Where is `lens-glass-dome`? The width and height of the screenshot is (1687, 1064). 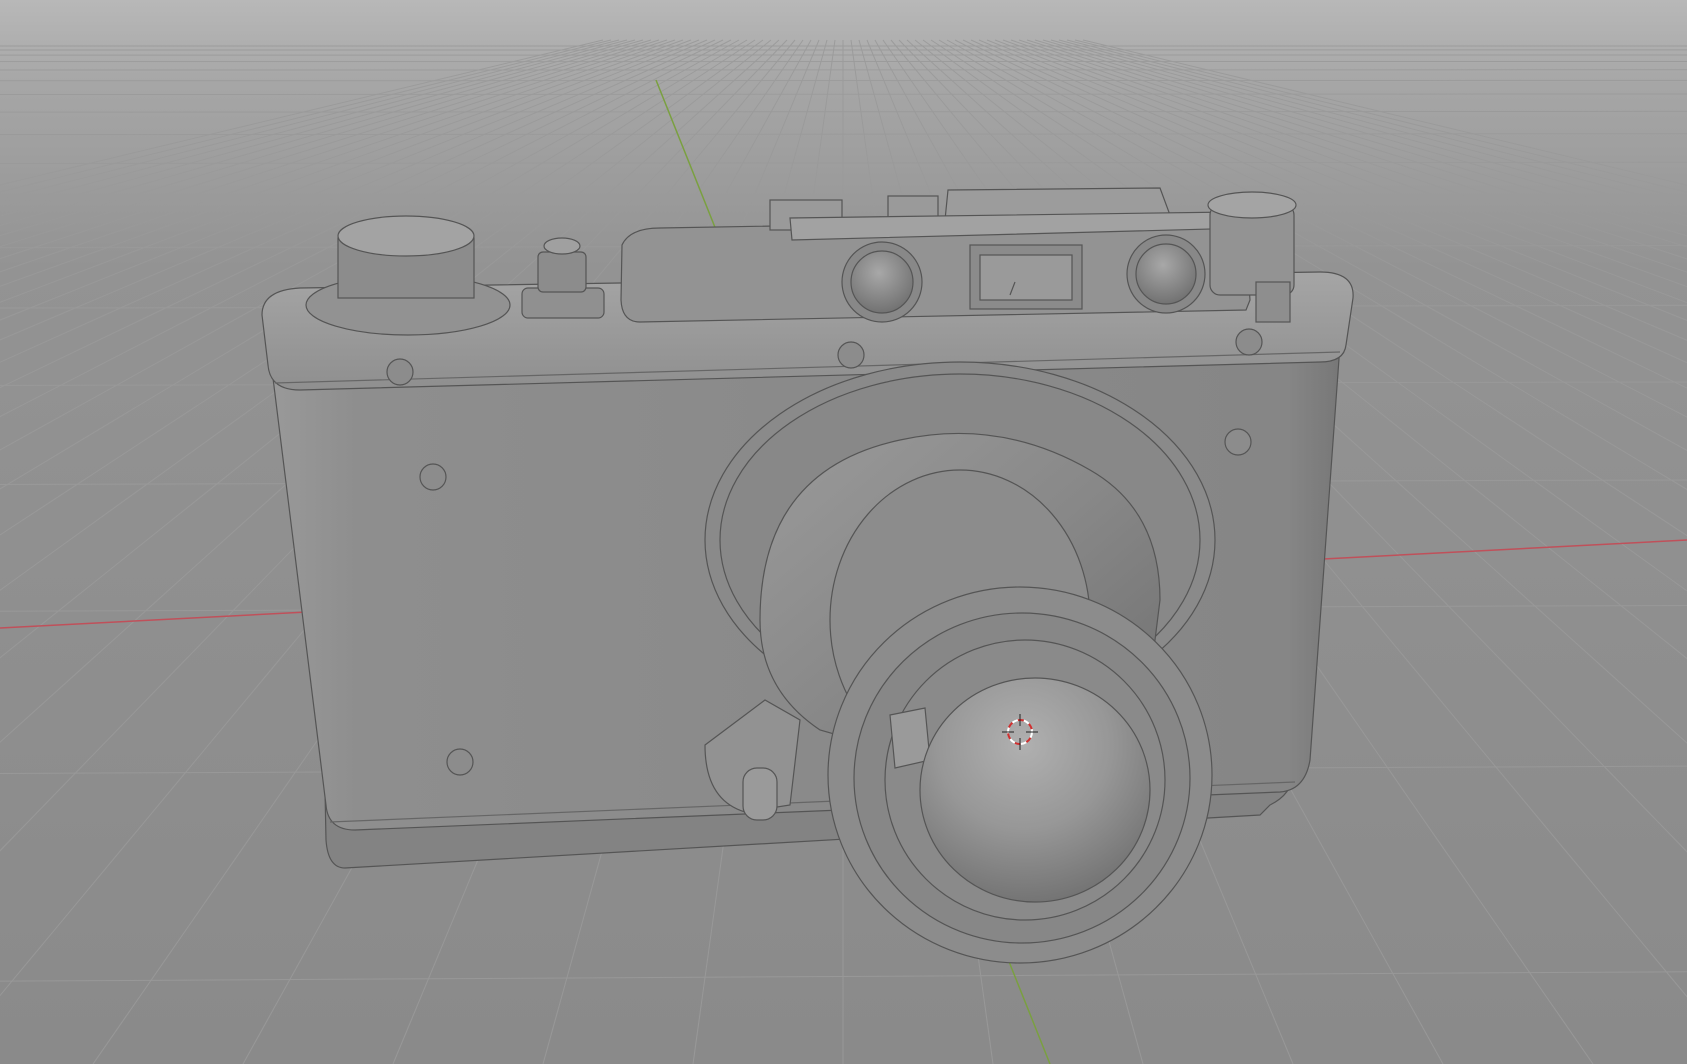 lens-glass-dome is located at coordinates (1035, 790).